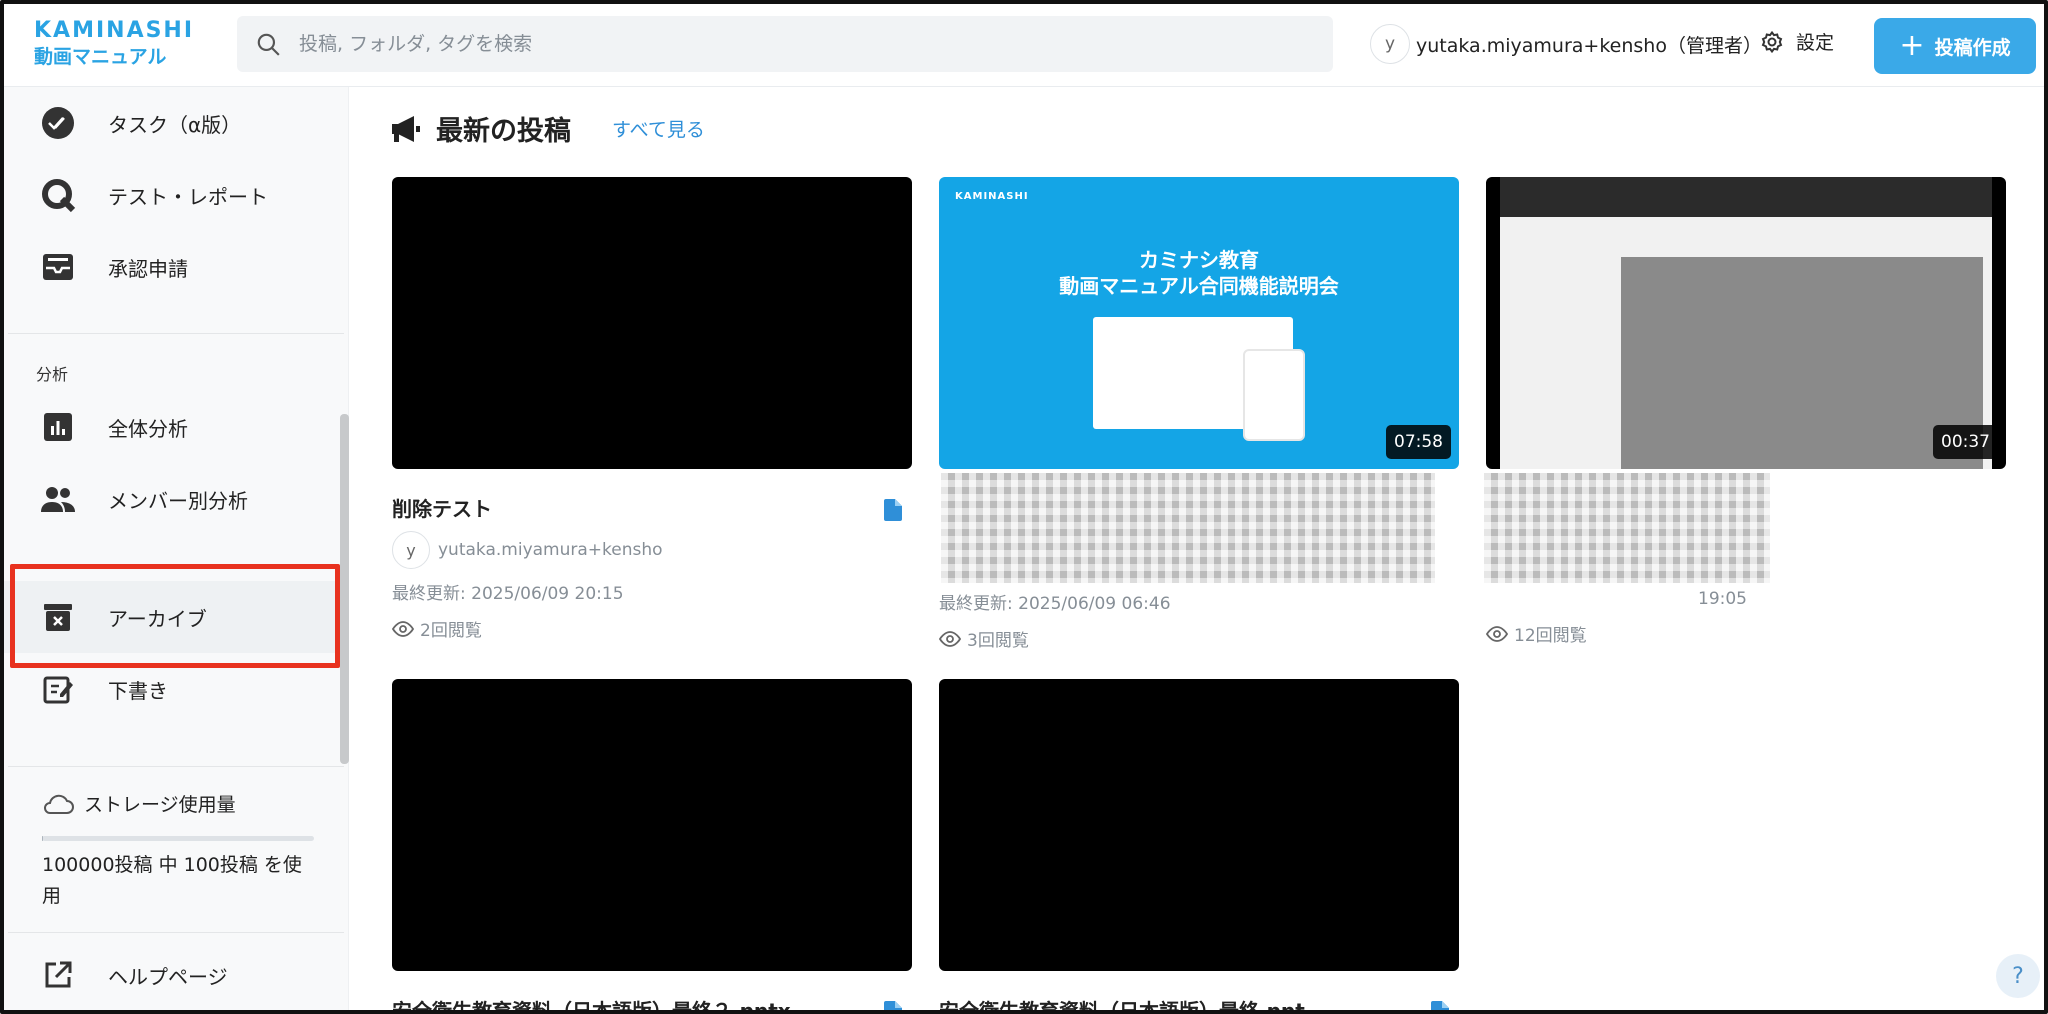 This screenshot has height=1014, width=2048. I want to click on view-count: 3回閲覧, so click(998, 641).